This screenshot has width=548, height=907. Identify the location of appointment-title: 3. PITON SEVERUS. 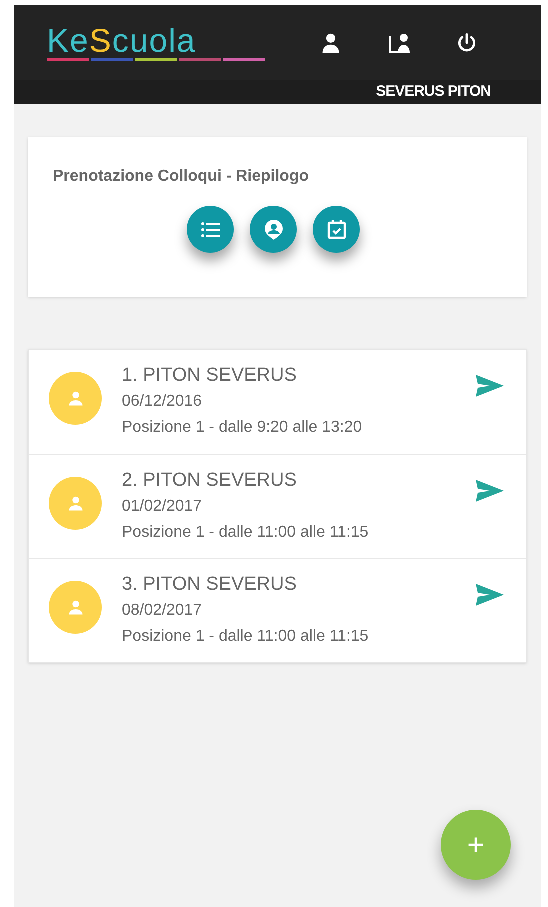
(210, 585).